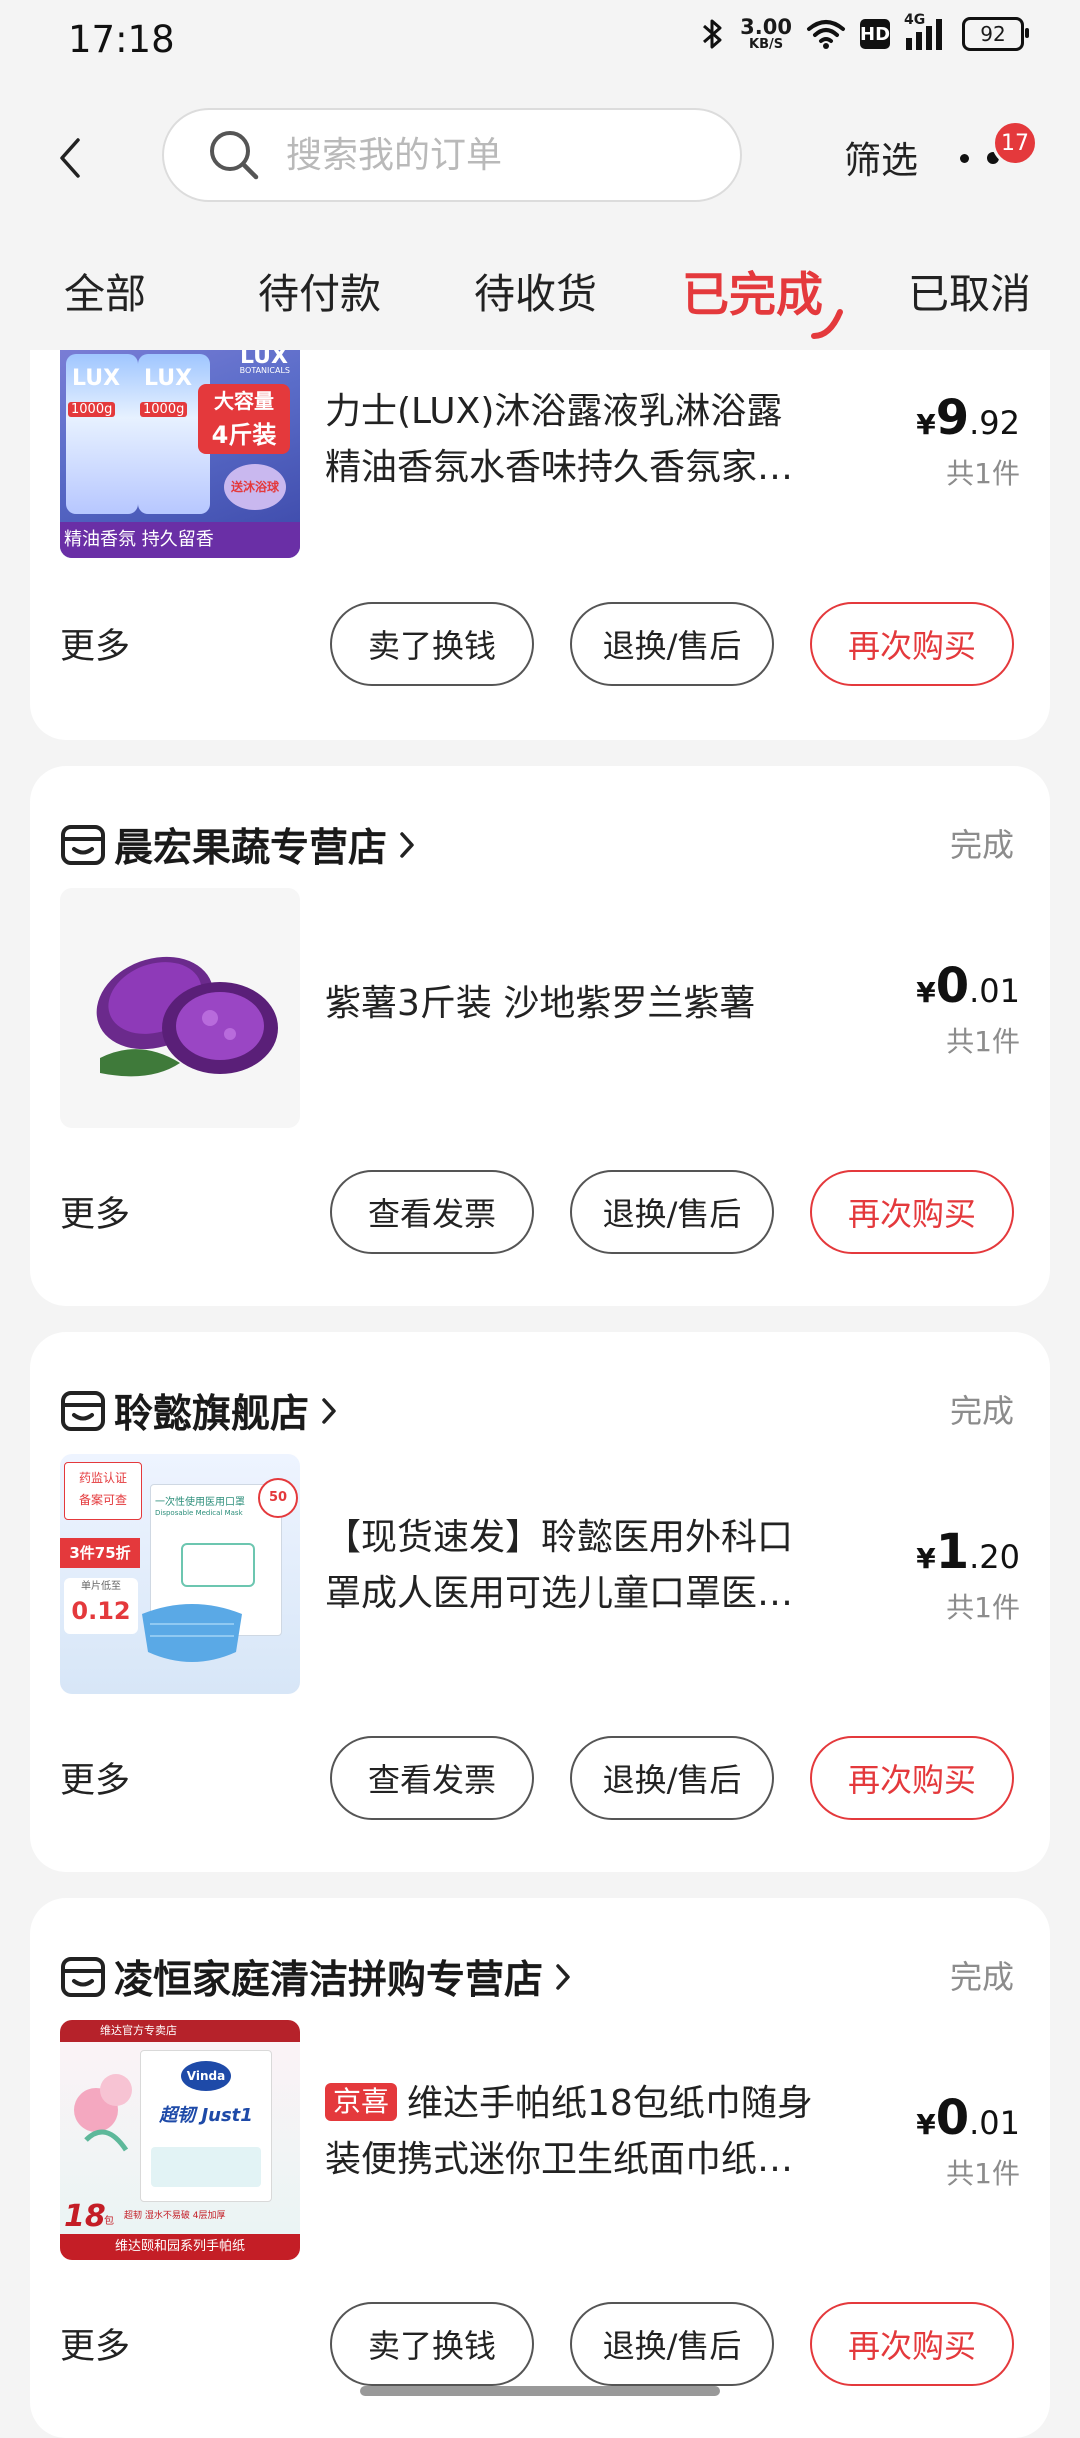  I want to click on search-icon, so click(234, 155).